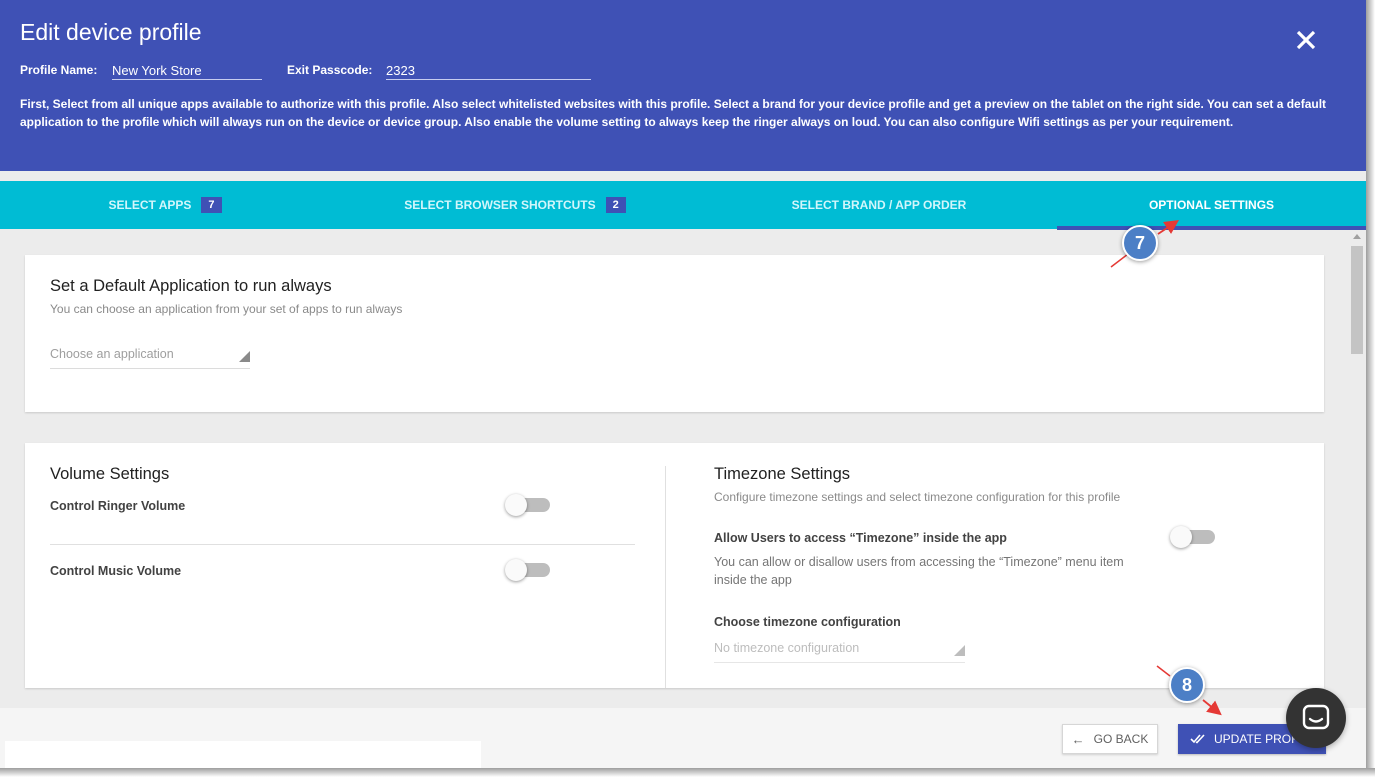 The width and height of the screenshot is (1375, 777). I want to click on tab-label: OPTIONAL SETTINGS, so click(1211, 205).